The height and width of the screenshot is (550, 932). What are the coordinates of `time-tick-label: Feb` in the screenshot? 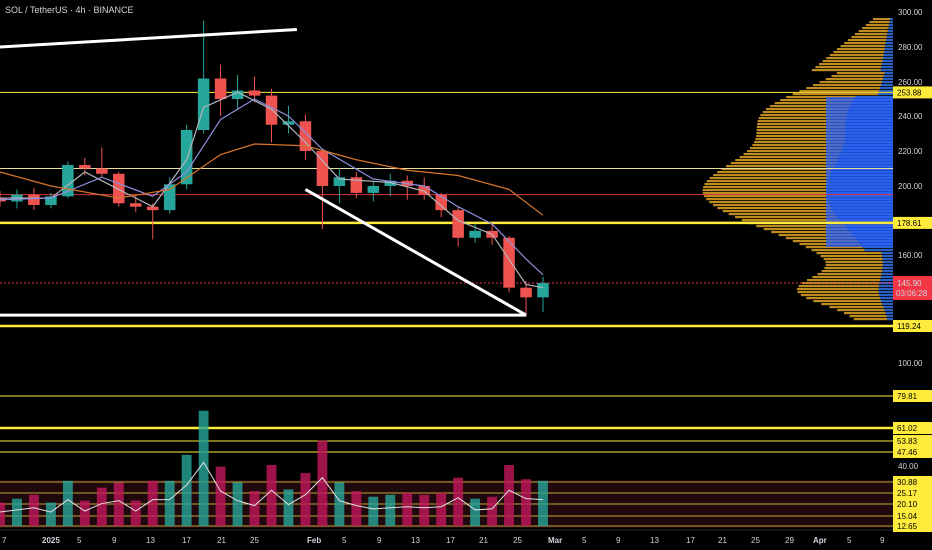 It's located at (314, 540).